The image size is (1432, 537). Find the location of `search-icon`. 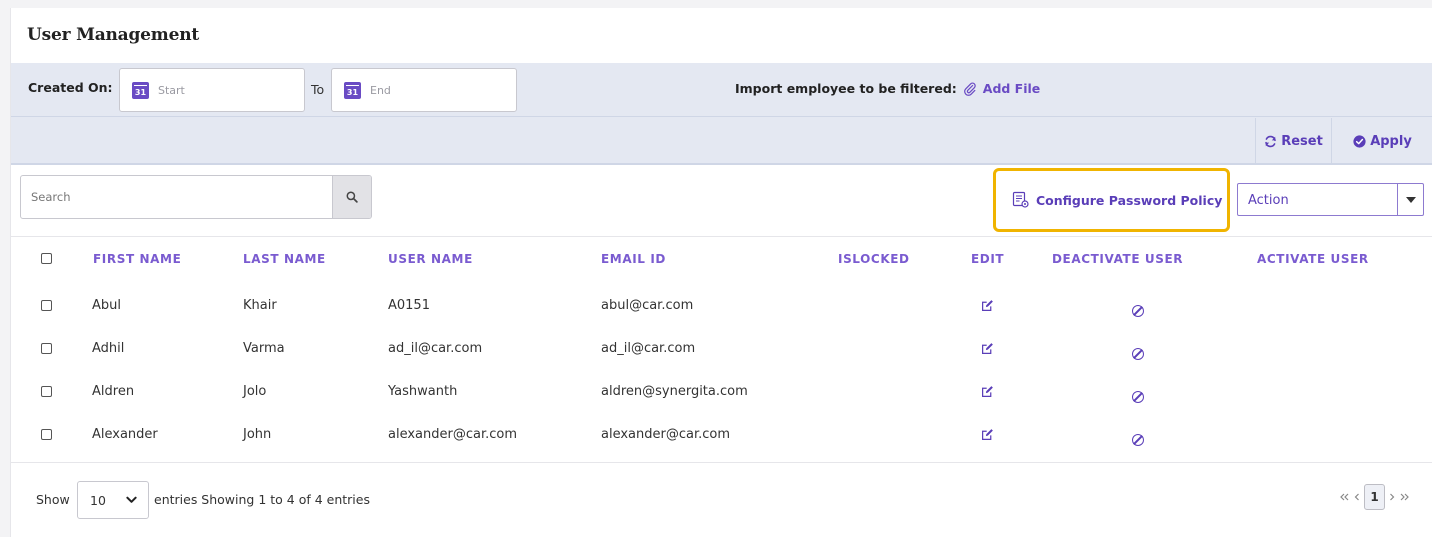

search-icon is located at coordinates (352, 197).